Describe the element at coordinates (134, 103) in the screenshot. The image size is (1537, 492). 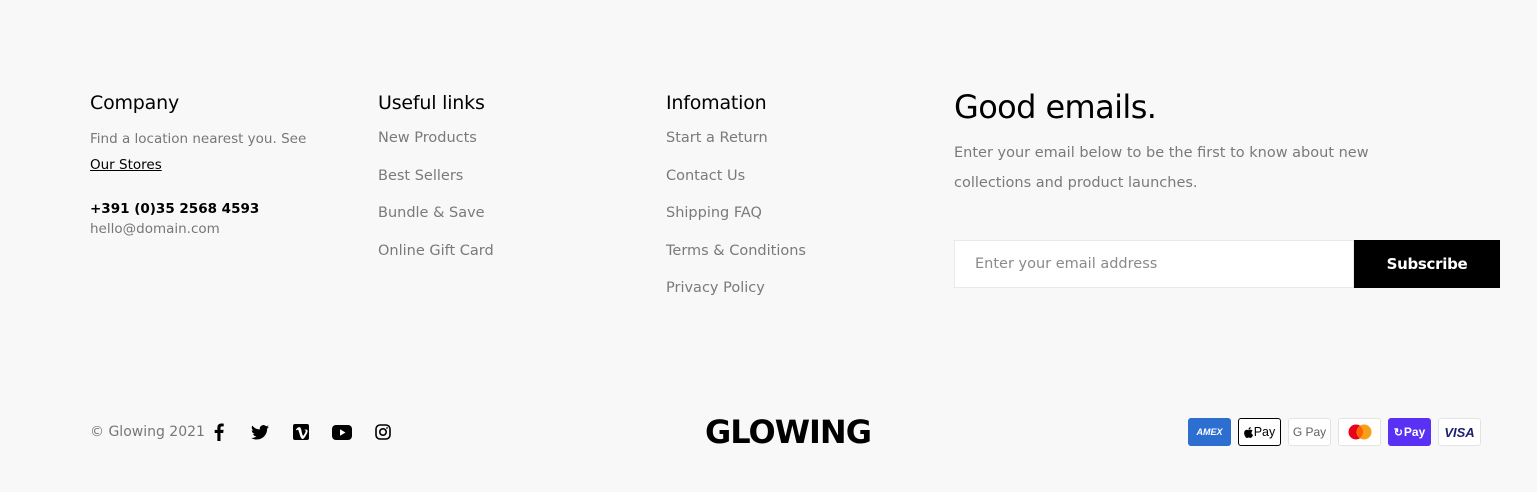
I see `company-heading: Company` at that location.